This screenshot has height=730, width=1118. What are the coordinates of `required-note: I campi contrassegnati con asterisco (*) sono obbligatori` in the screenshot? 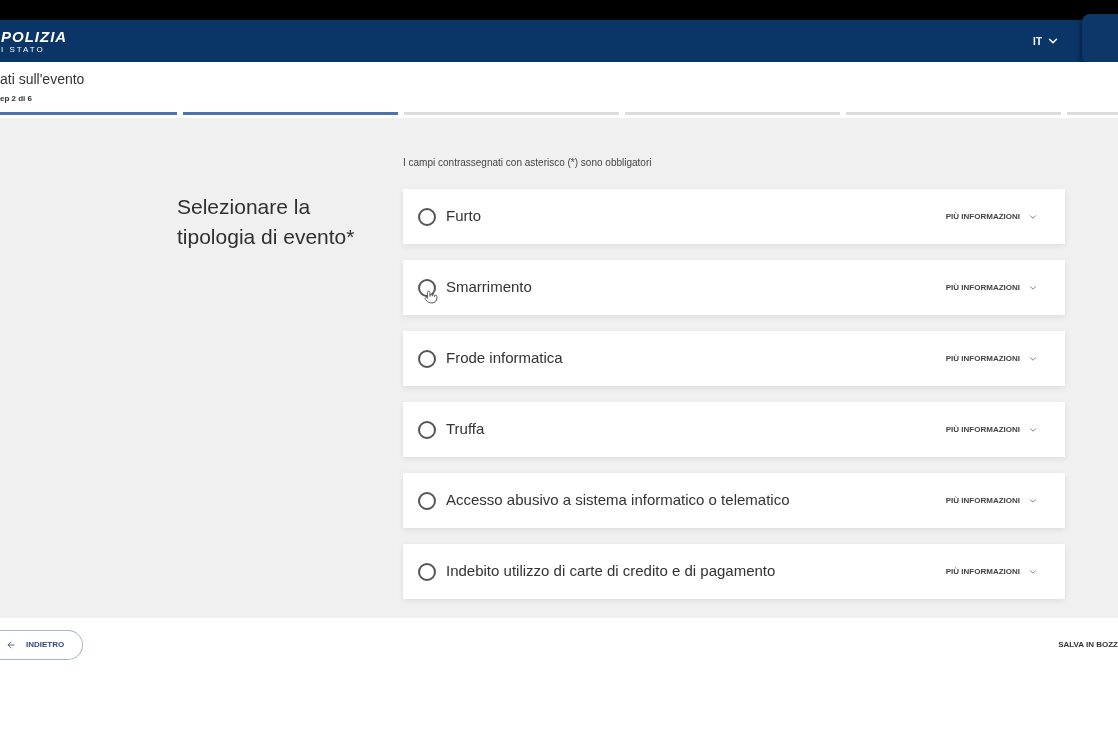 It's located at (528, 163).